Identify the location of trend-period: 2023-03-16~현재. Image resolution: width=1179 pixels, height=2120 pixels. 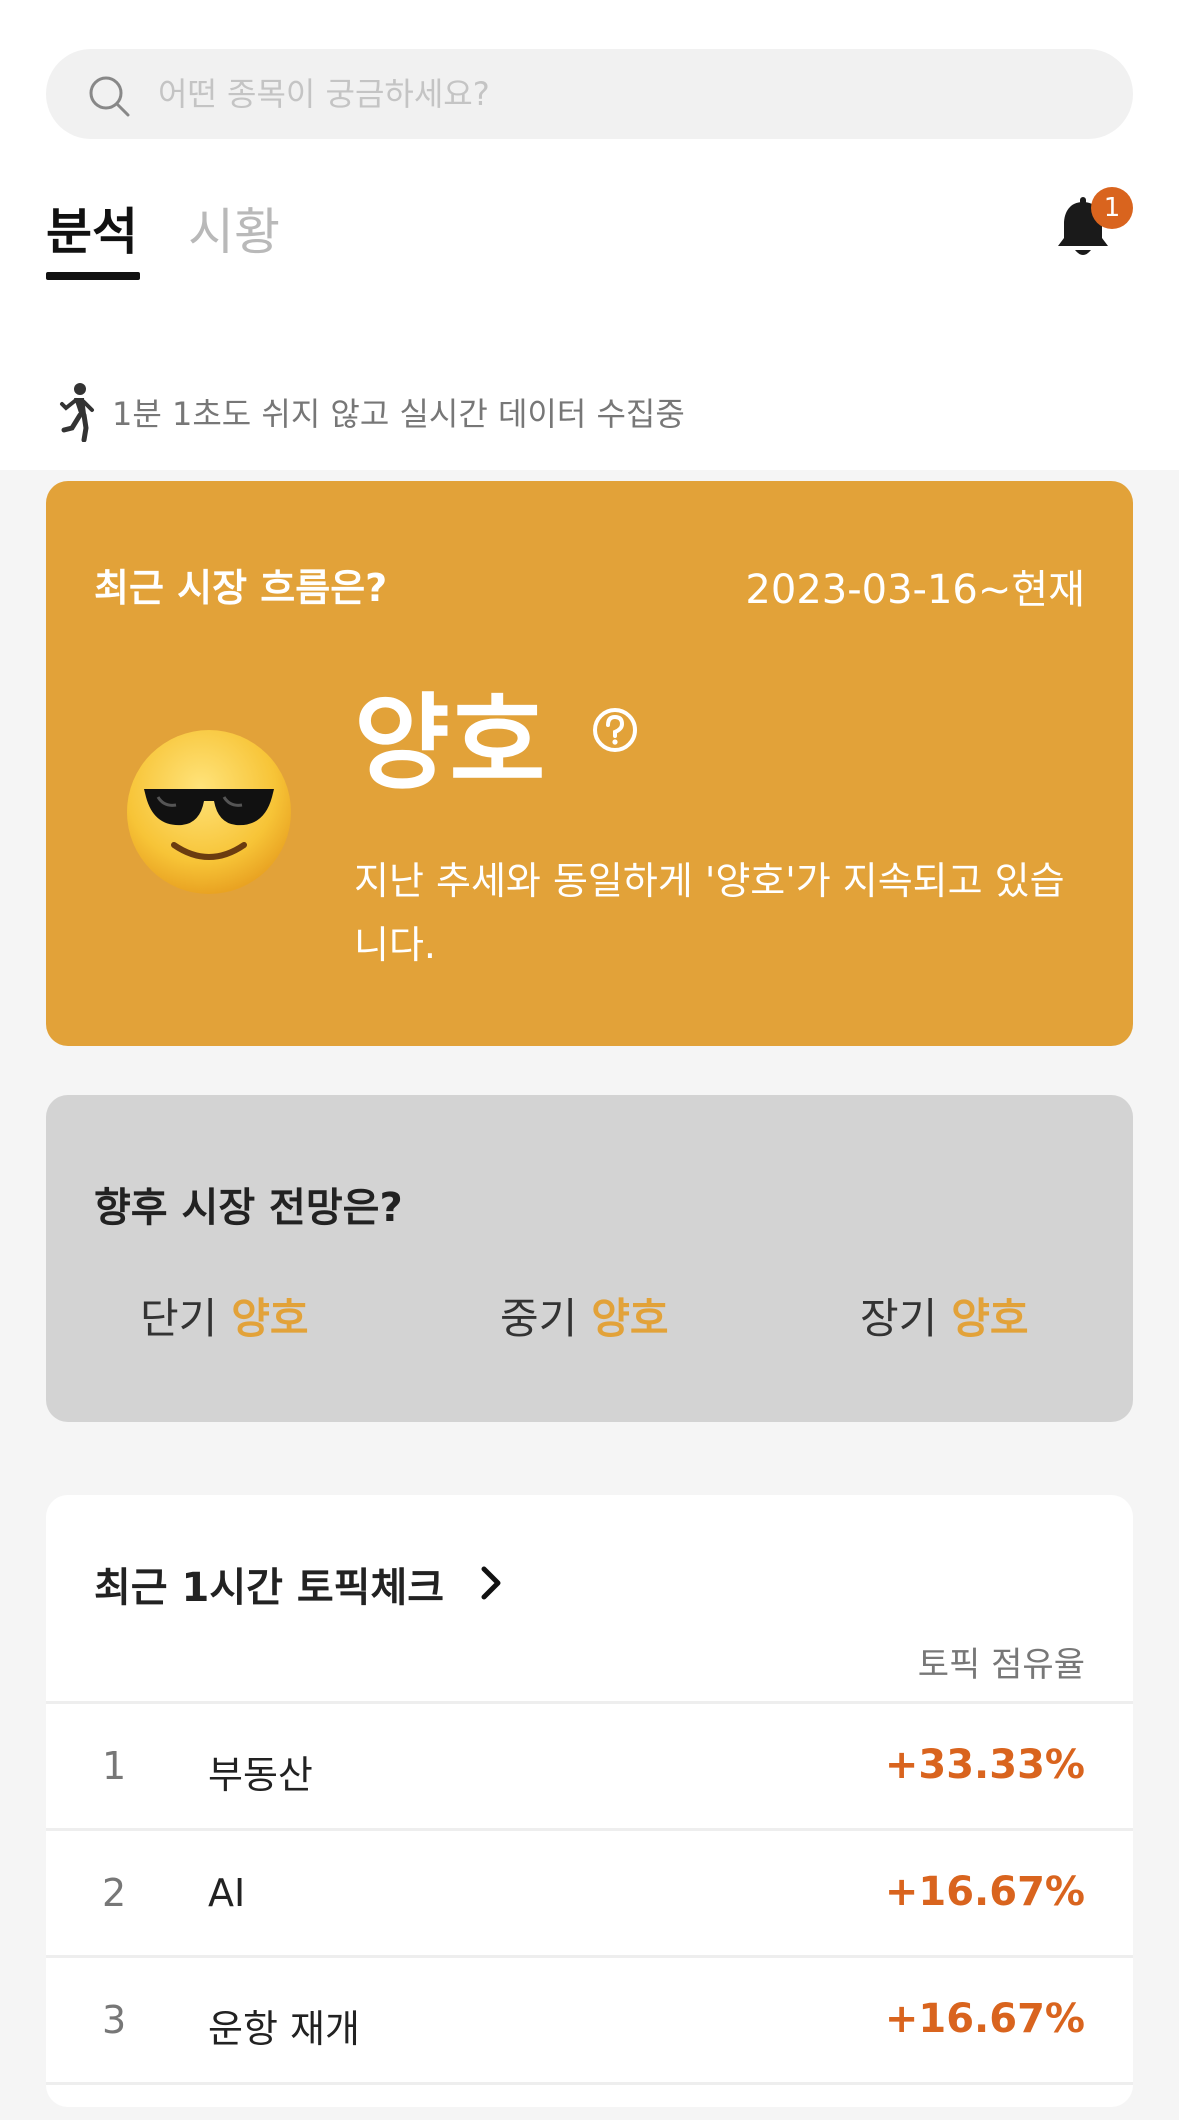
(915, 590).